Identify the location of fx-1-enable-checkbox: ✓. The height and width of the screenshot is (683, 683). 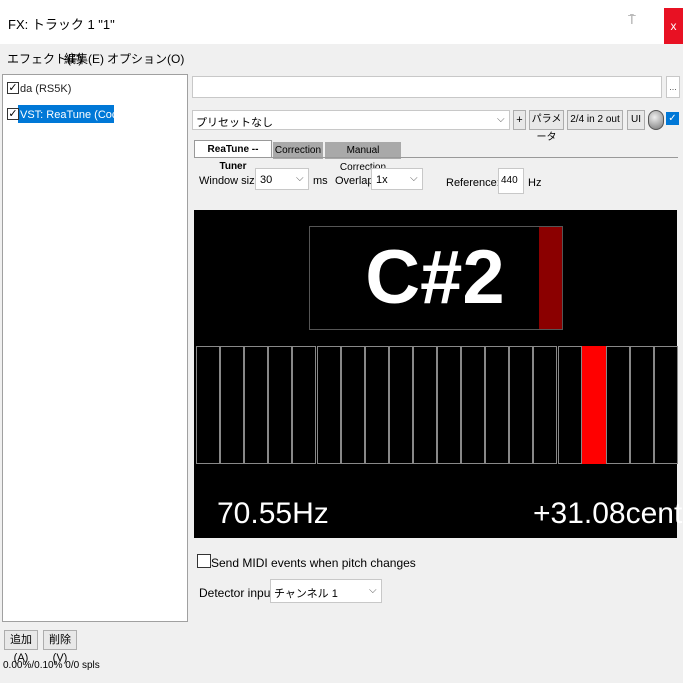
(13, 88).